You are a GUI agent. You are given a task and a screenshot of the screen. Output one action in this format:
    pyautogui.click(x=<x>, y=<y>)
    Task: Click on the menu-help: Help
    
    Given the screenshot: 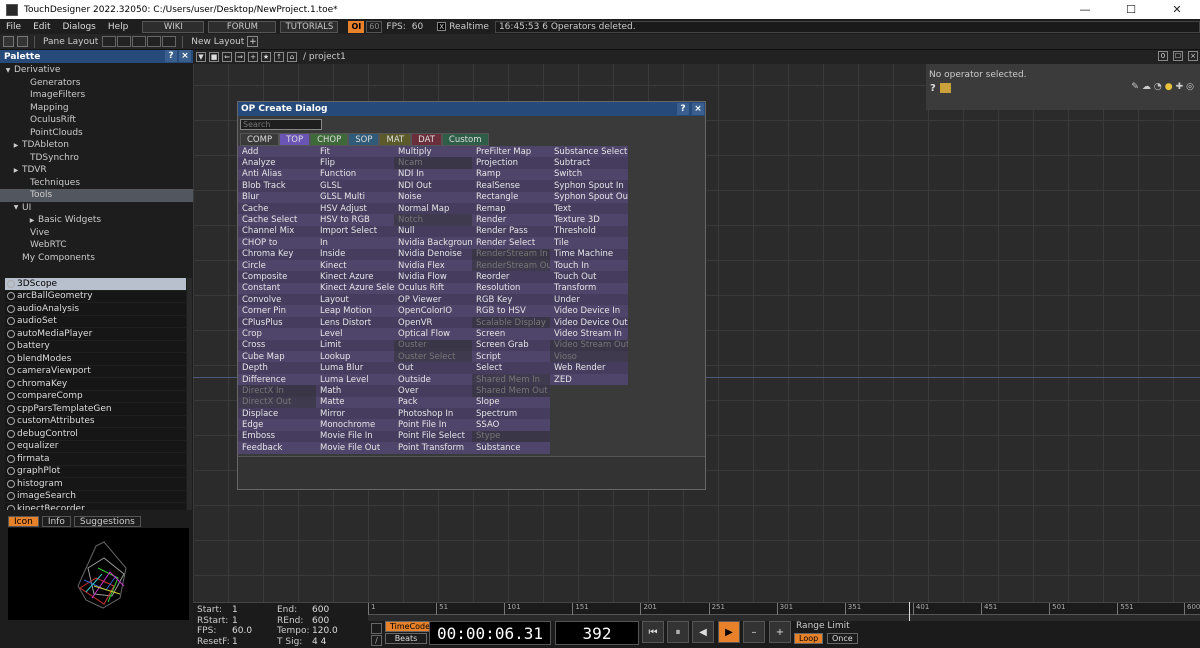 What is the action you would take?
    pyautogui.click(x=118, y=27)
    